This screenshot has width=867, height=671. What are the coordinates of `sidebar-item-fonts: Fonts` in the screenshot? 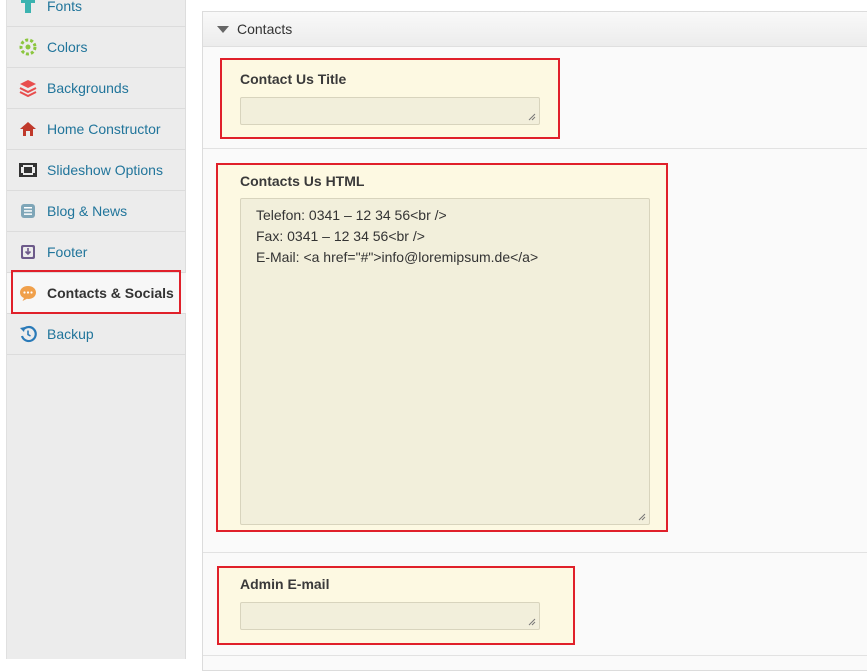 It's located at (96, 13).